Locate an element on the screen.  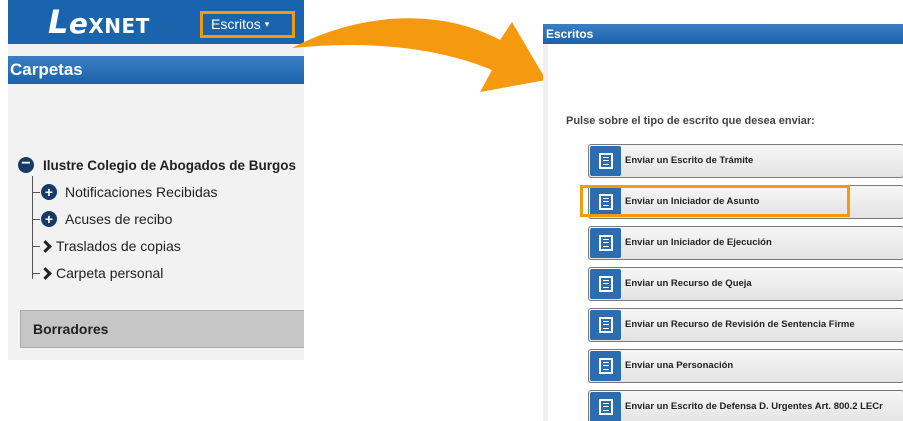
enviar-iniciador-asunto-button: Enviar un Iniciador de Asunto is located at coordinates (745, 202).